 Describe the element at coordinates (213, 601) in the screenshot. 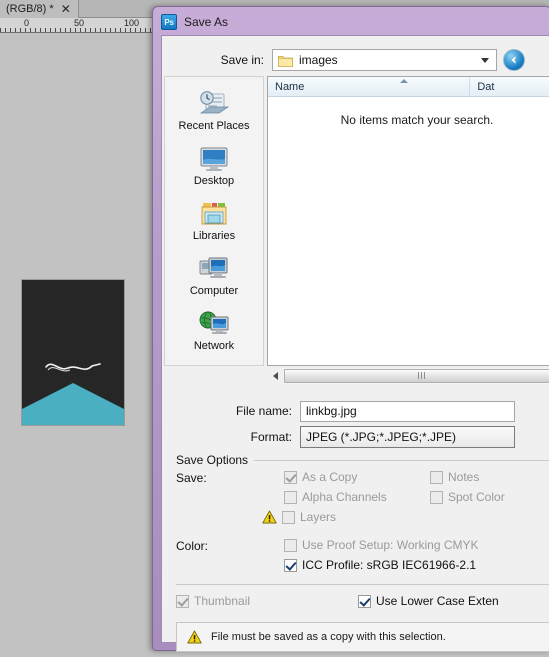

I see `checkbox-thumbnail: Thumbnail` at that location.